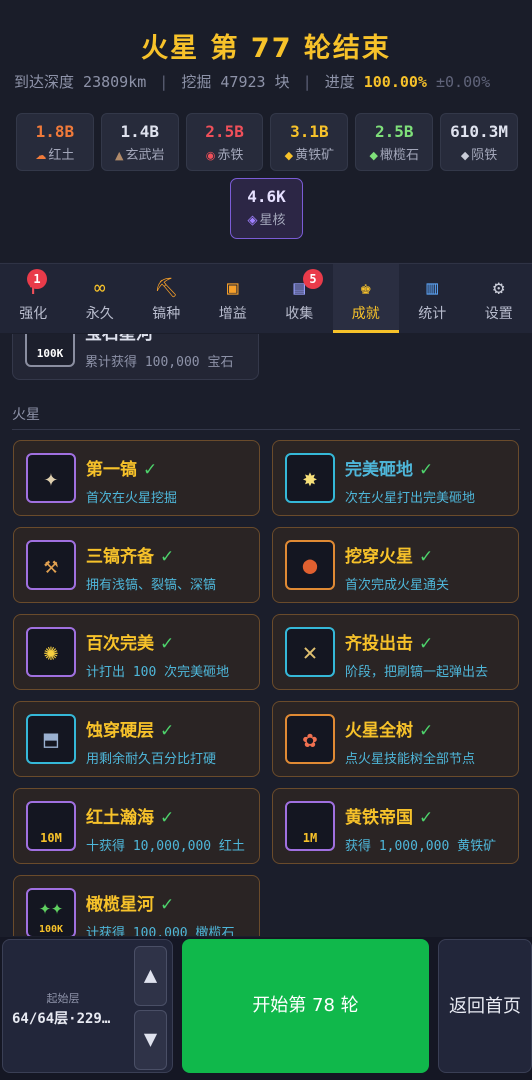  I want to click on progress-delta: ±0.00%, so click(463, 82).